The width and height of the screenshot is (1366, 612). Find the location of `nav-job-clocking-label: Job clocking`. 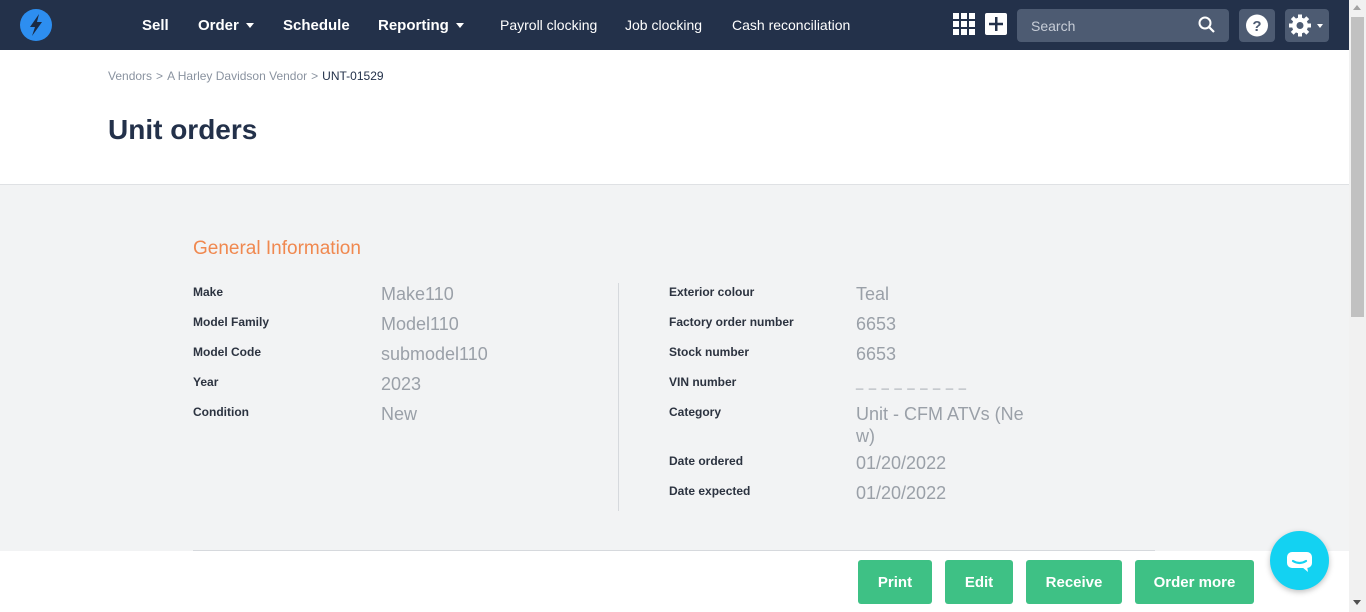

nav-job-clocking-label: Job clocking is located at coordinates (664, 25).